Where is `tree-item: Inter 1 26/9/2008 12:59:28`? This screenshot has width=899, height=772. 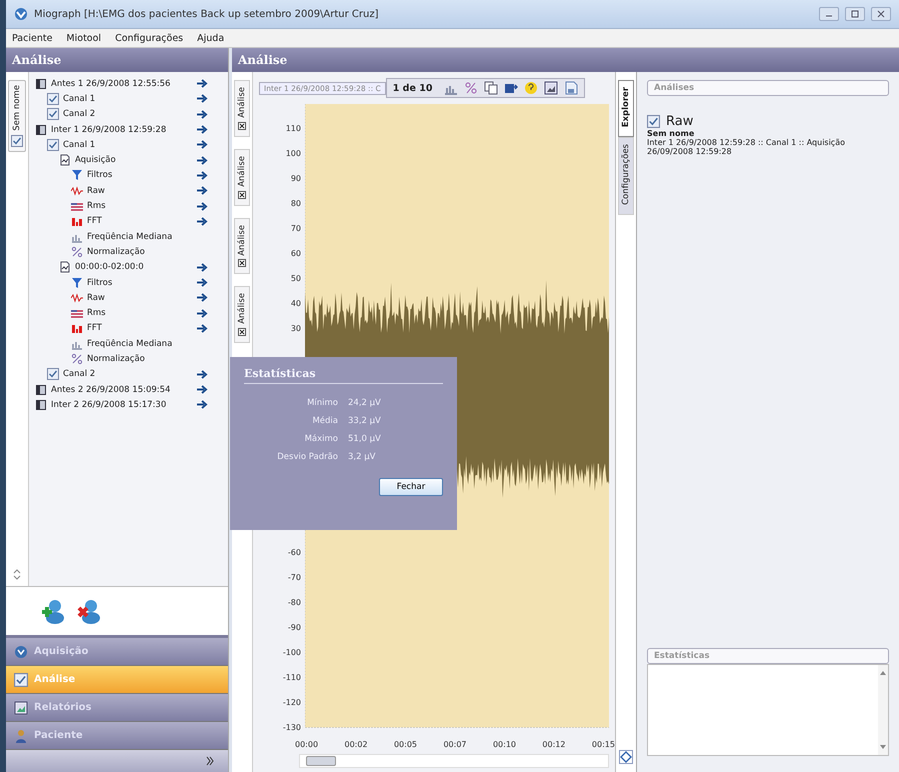 tree-item: Inter 1 26/9/2008 12:59:28 is located at coordinates (122, 129).